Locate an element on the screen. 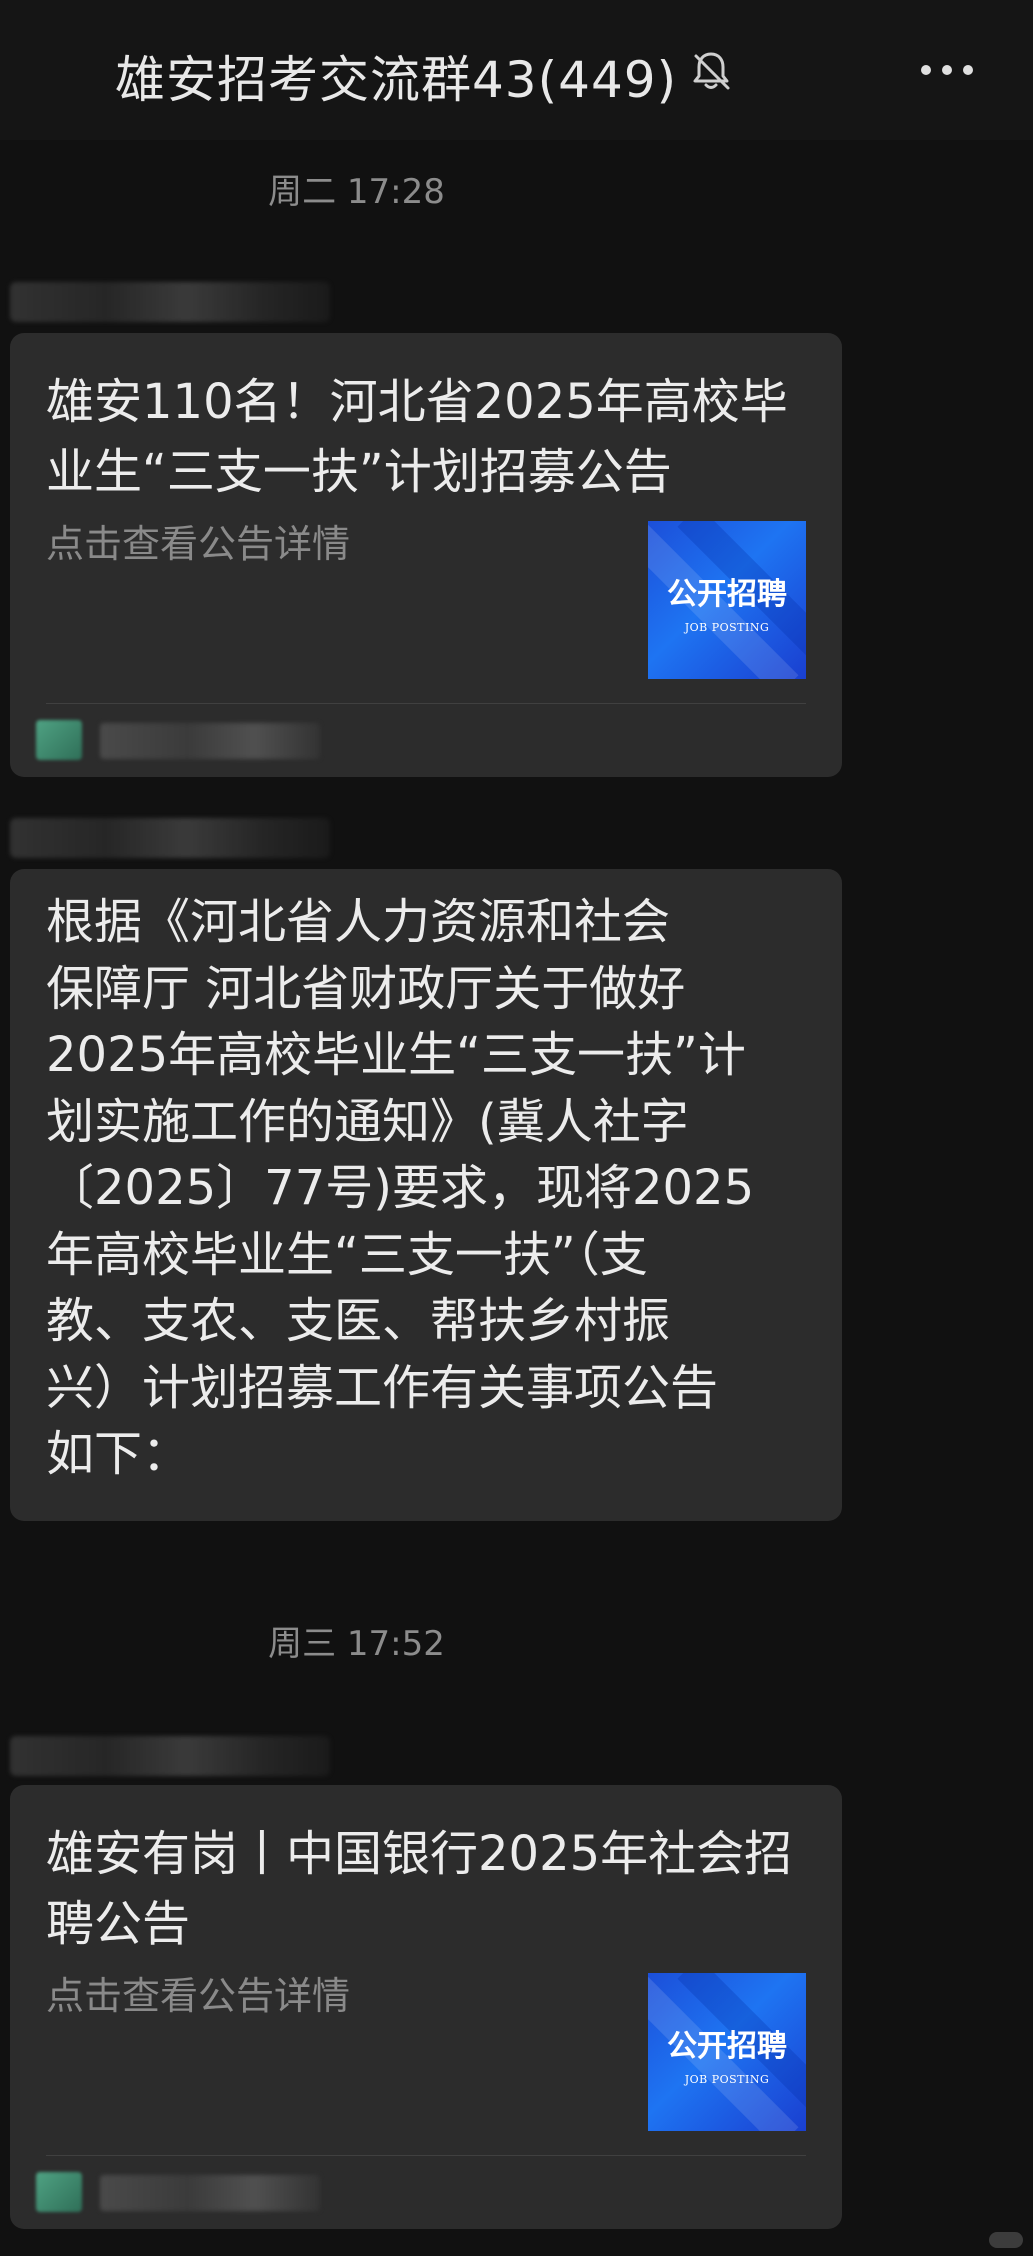 Image resolution: width=1033 pixels, height=2256 pixels. card-title: 雄安有岗丨中国银行2025年社会招聘公告 is located at coordinates (419, 1889).